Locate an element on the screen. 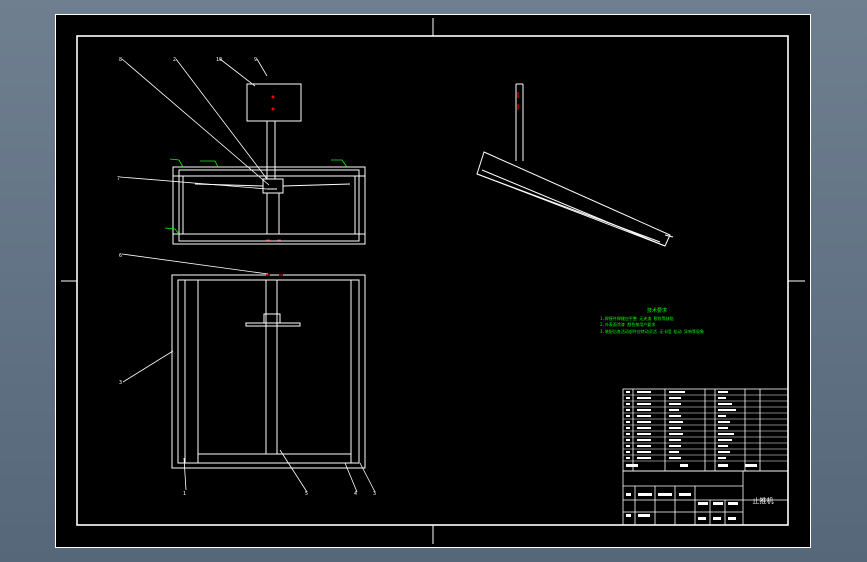 The height and width of the screenshot is (562, 867). svg-text: 7 is located at coordinates (118, 179).